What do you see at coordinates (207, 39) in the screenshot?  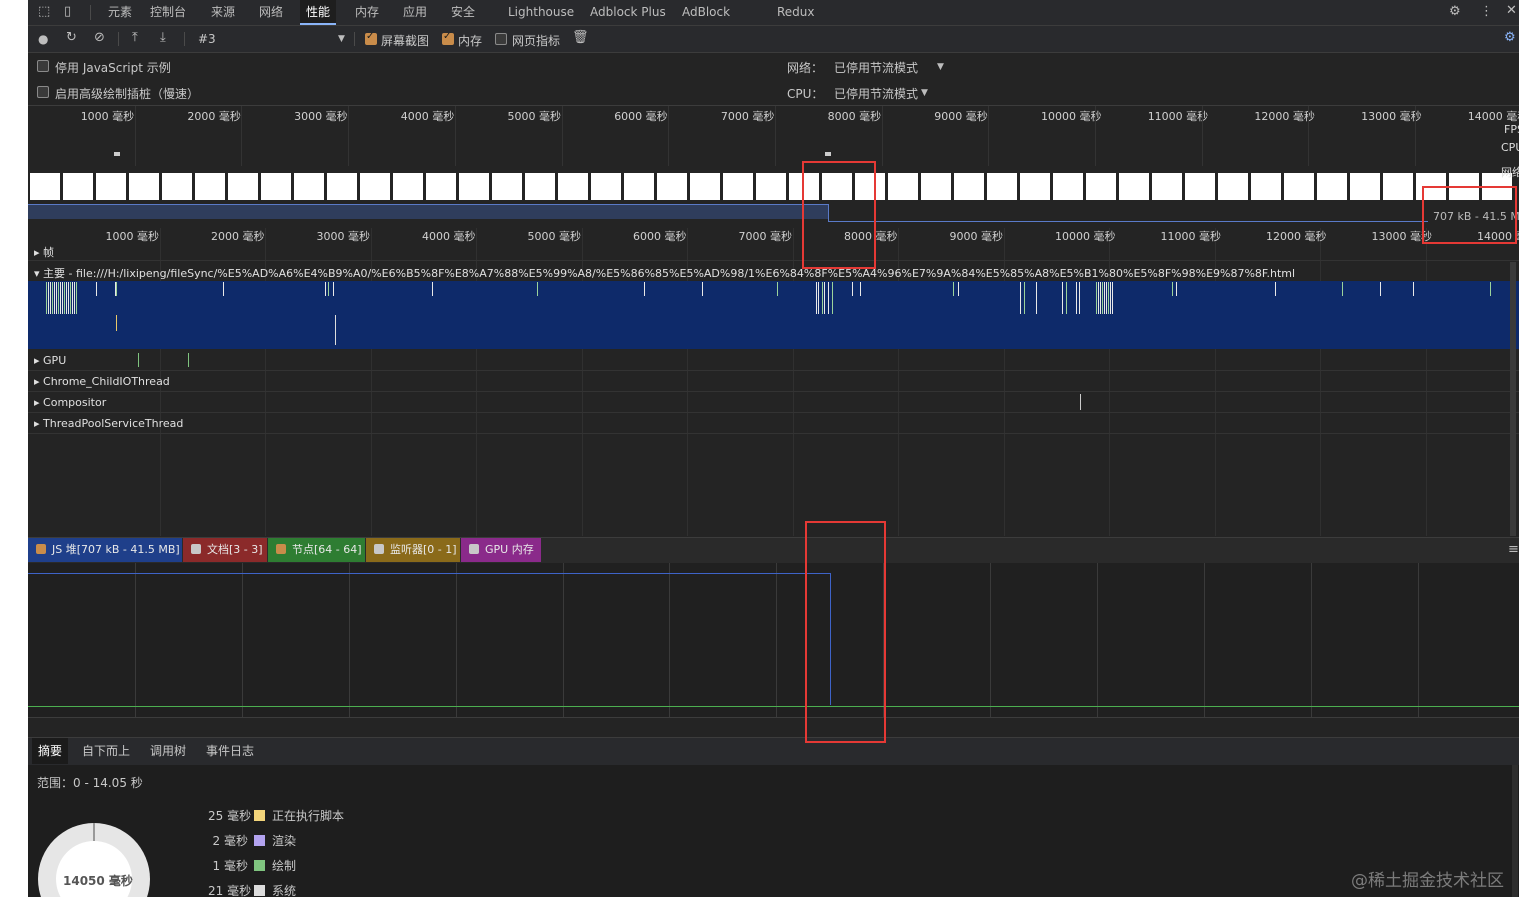 I see `profile-select: #3` at bounding box center [207, 39].